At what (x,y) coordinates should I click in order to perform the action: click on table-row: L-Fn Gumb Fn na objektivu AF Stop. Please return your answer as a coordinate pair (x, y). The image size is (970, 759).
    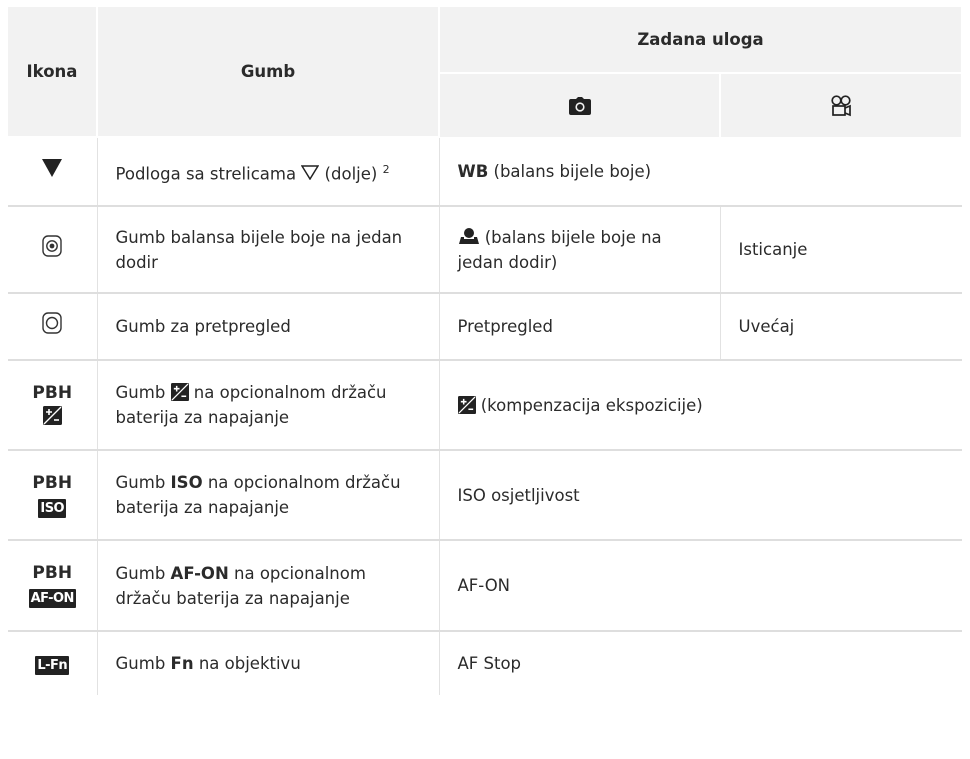
    Looking at the image, I should click on (485, 663).